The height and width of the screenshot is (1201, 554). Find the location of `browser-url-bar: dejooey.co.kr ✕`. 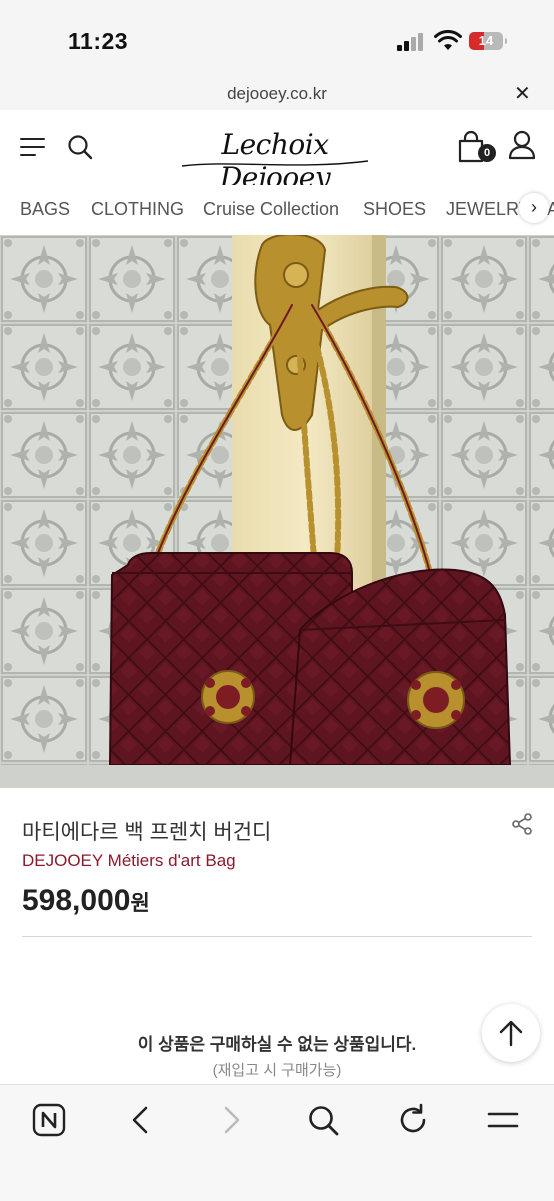

browser-url-bar: dejooey.co.kr ✕ is located at coordinates (277, 95).